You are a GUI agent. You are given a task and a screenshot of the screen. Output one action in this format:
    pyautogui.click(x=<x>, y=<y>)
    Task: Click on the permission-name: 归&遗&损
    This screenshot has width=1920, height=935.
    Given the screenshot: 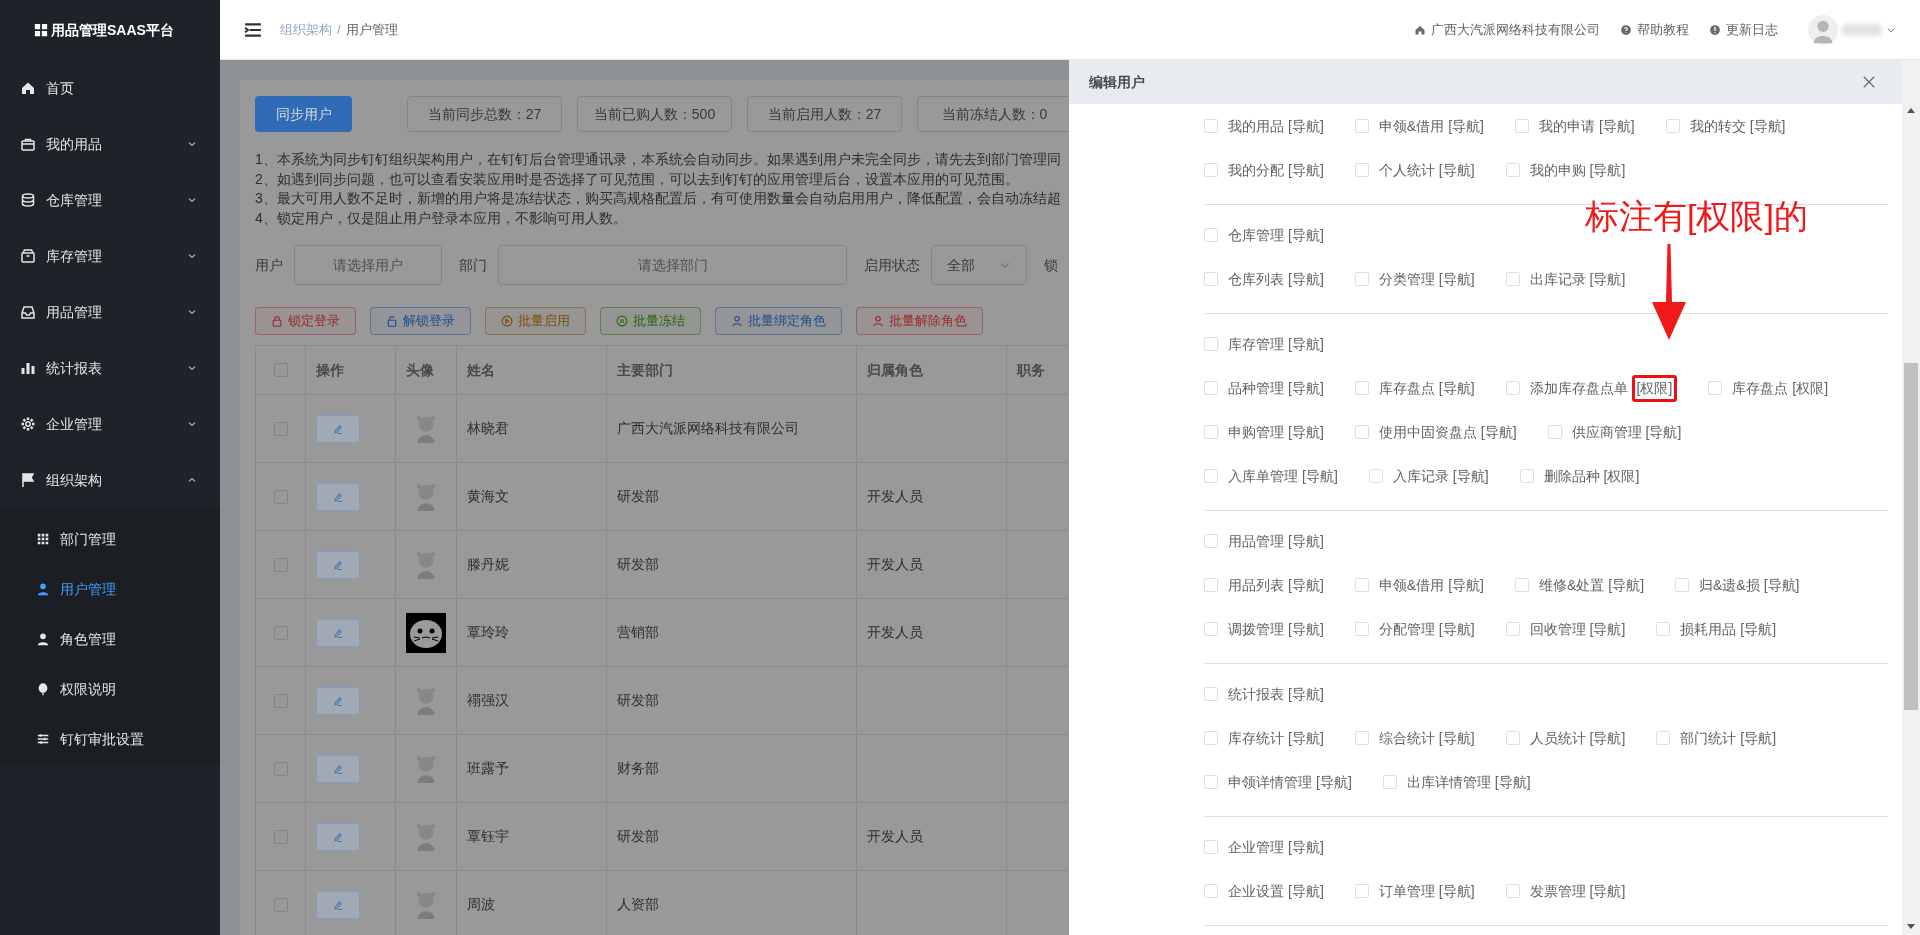 What is the action you would take?
    pyautogui.click(x=1729, y=585)
    